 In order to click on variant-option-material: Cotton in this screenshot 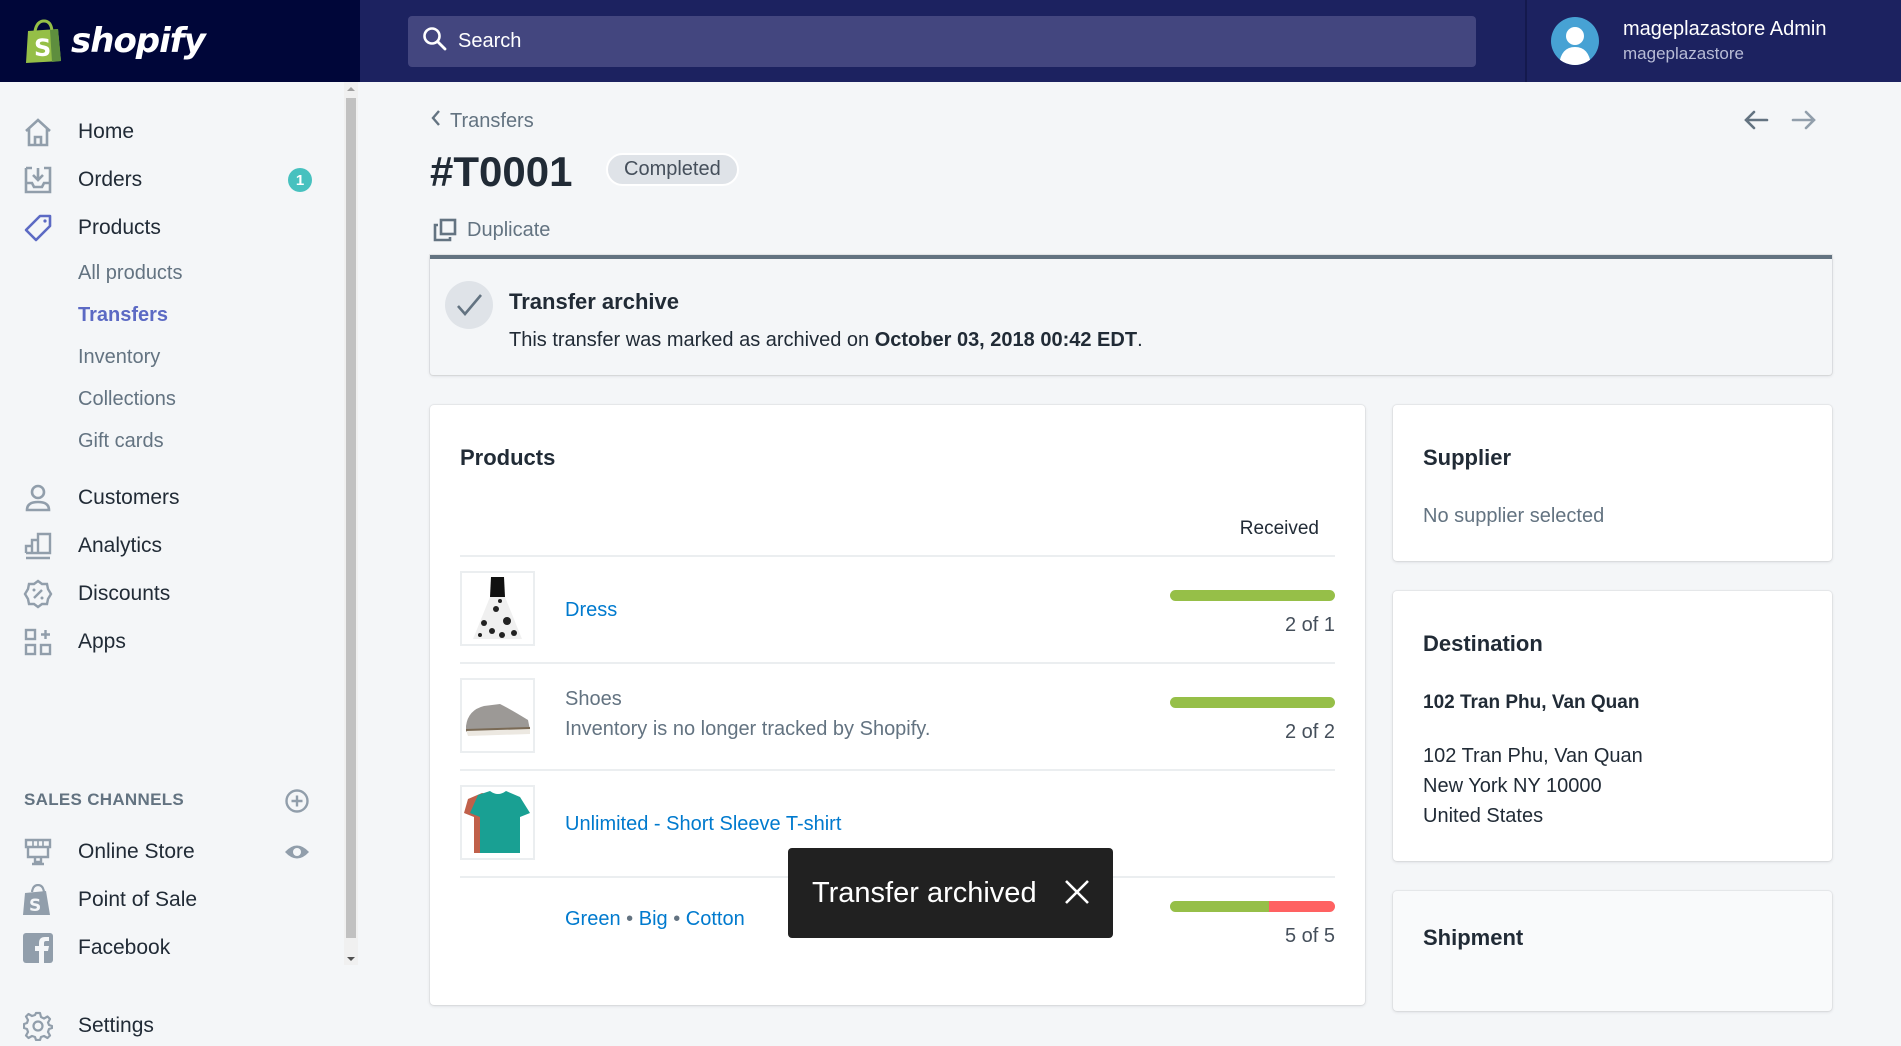, I will do `click(715, 919)`.